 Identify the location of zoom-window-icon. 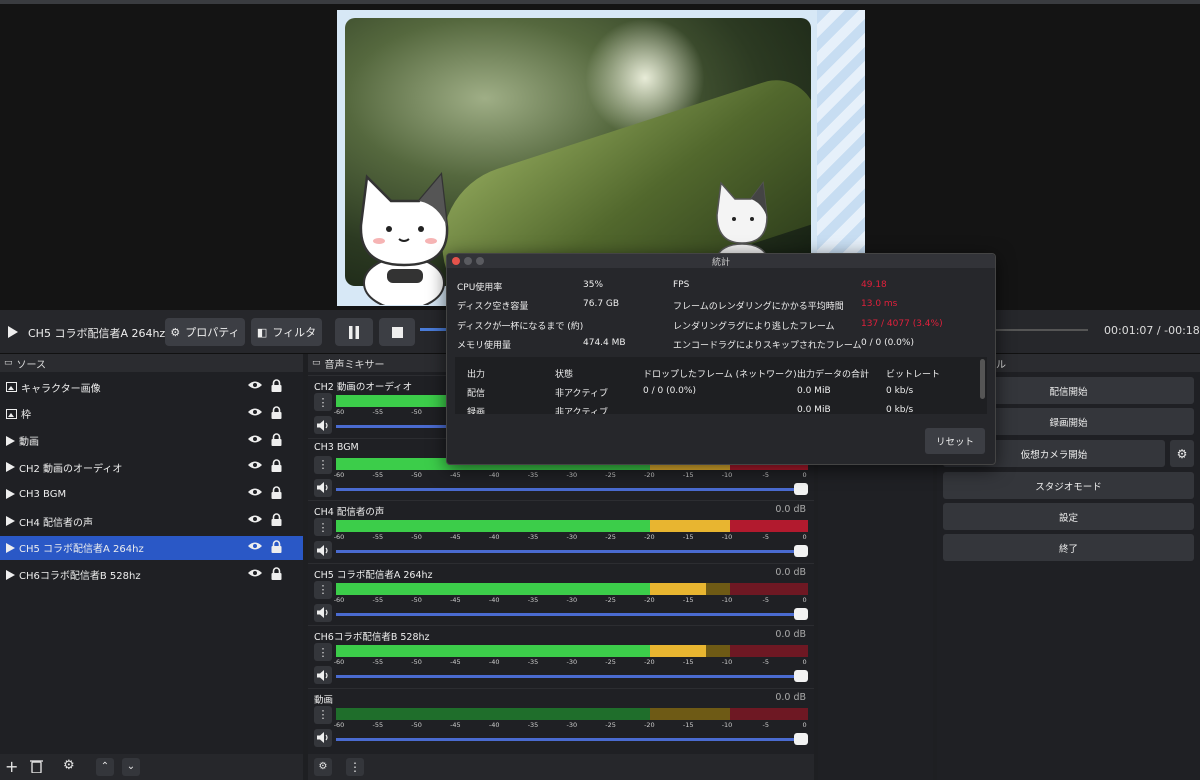
(480, 261).